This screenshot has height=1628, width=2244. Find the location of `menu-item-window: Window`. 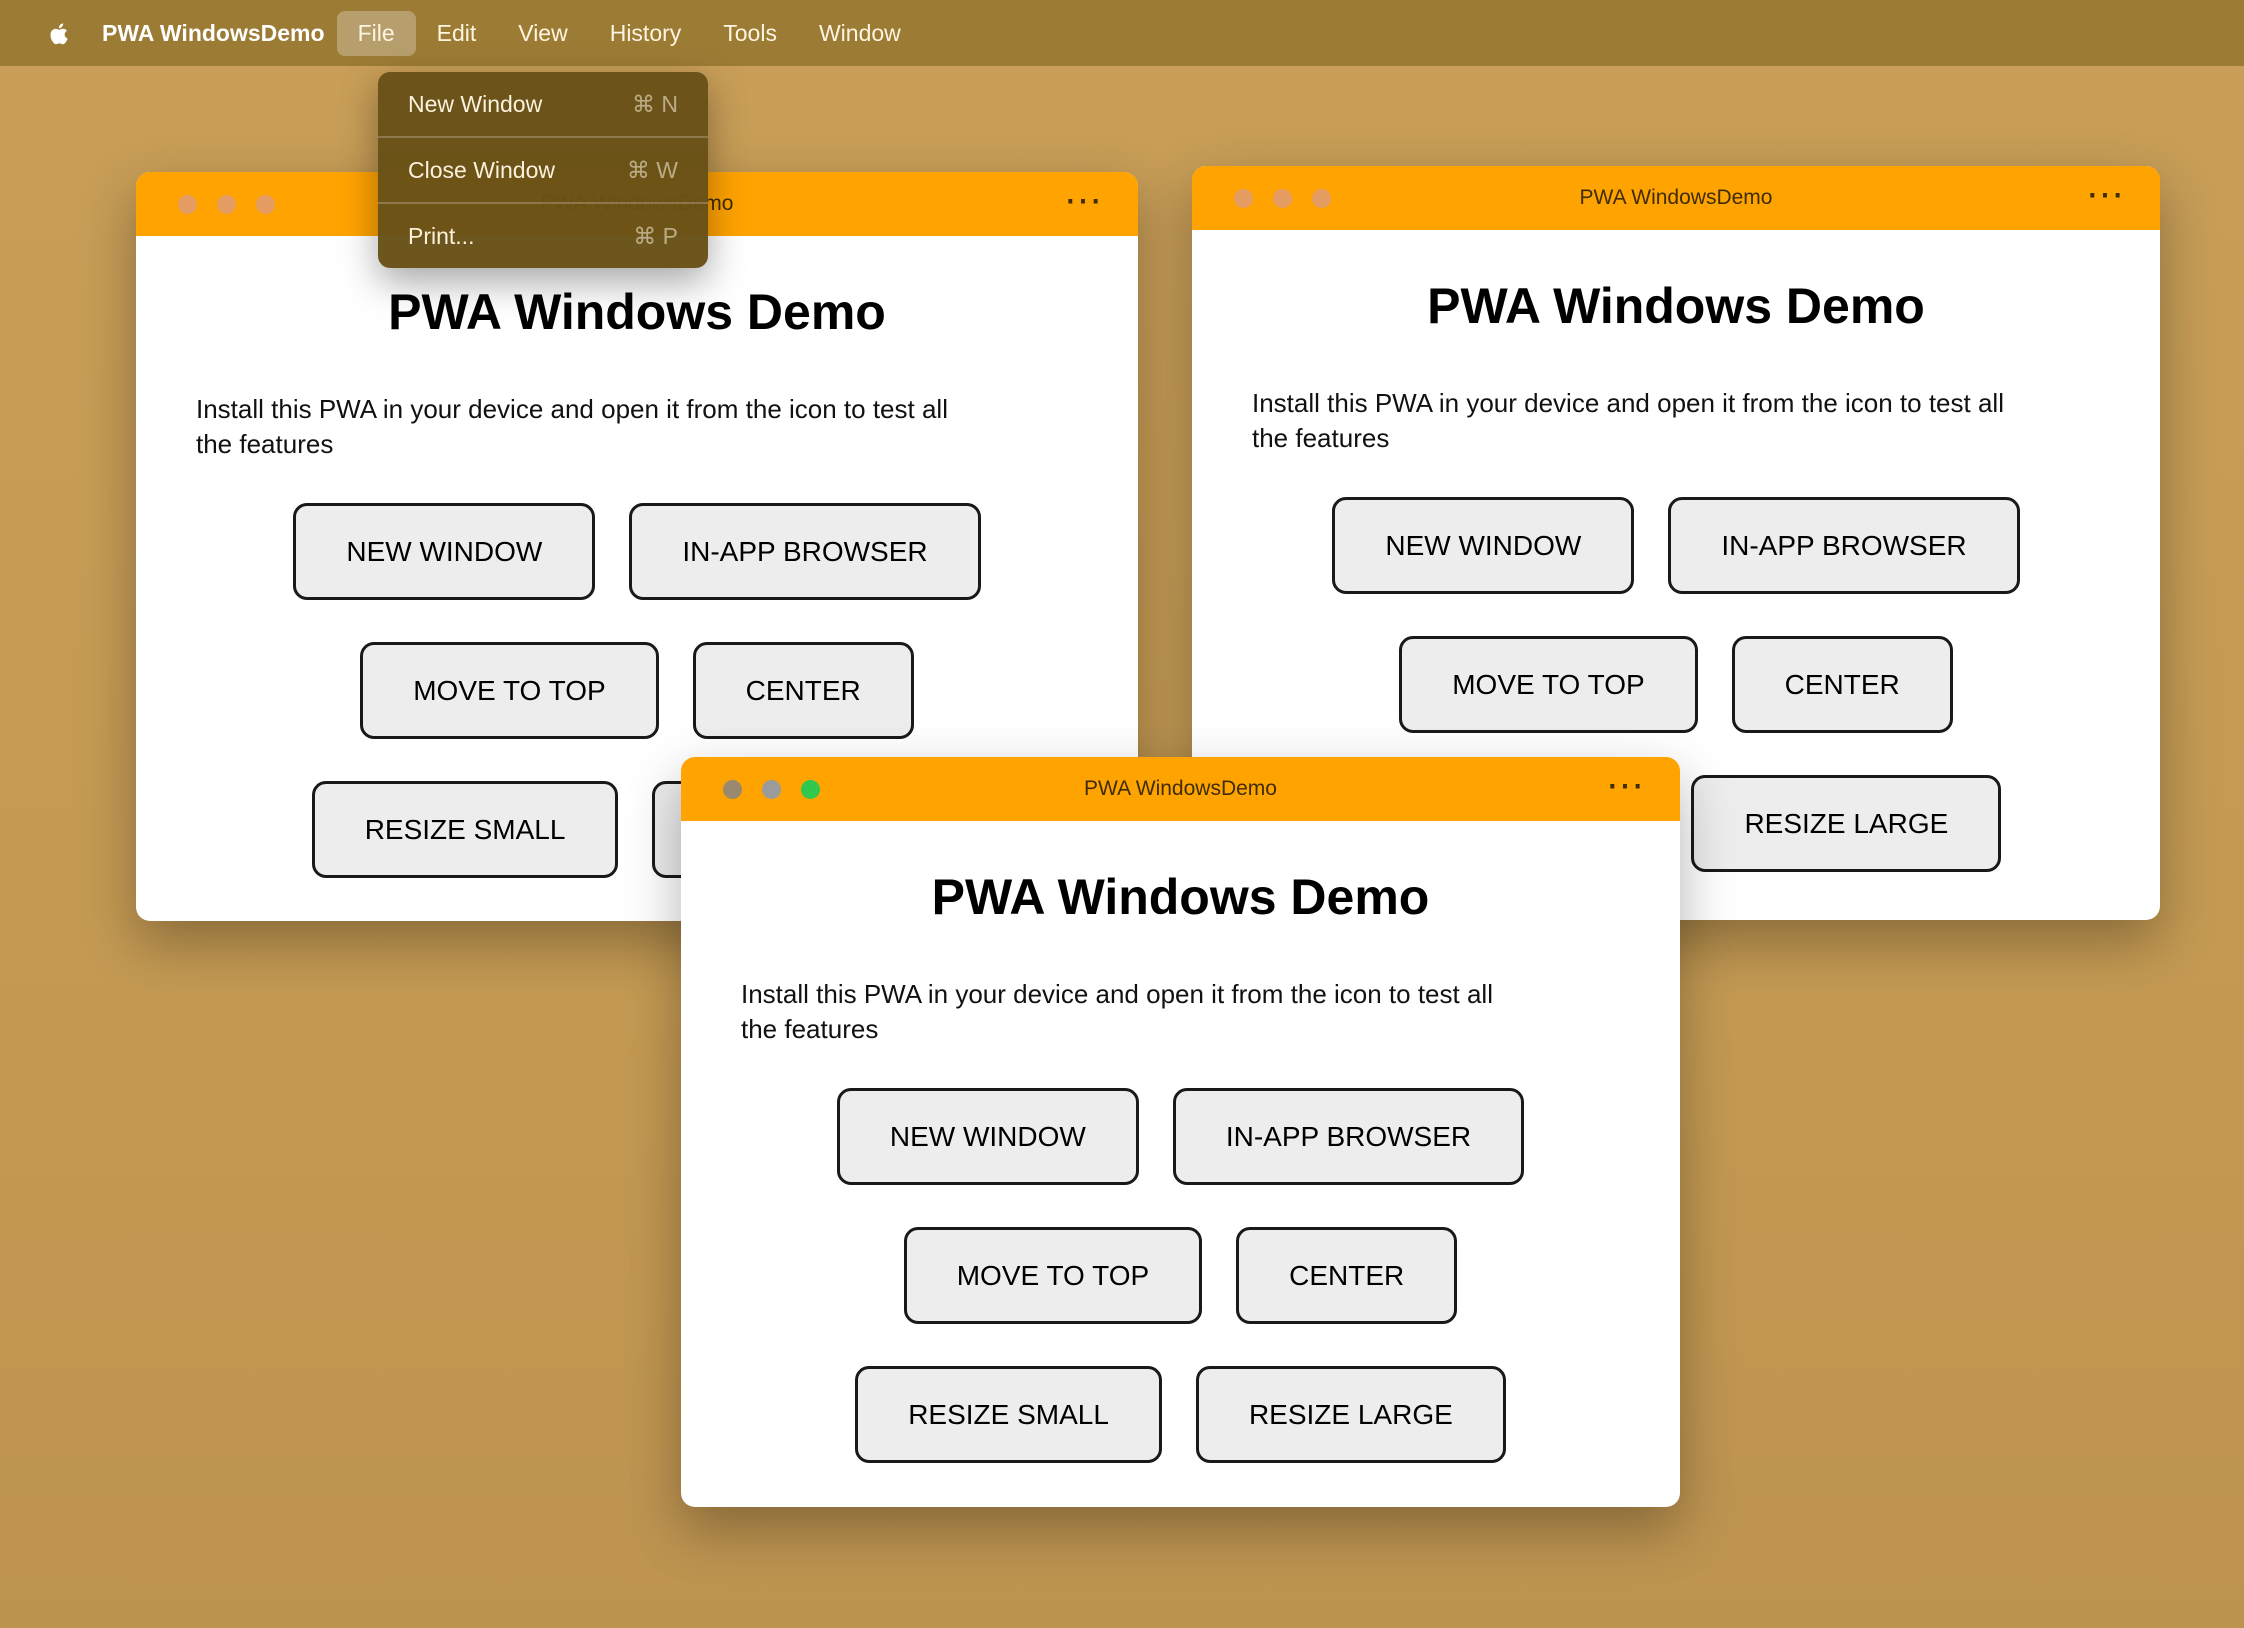

menu-item-window: Window is located at coordinates (860, 33).